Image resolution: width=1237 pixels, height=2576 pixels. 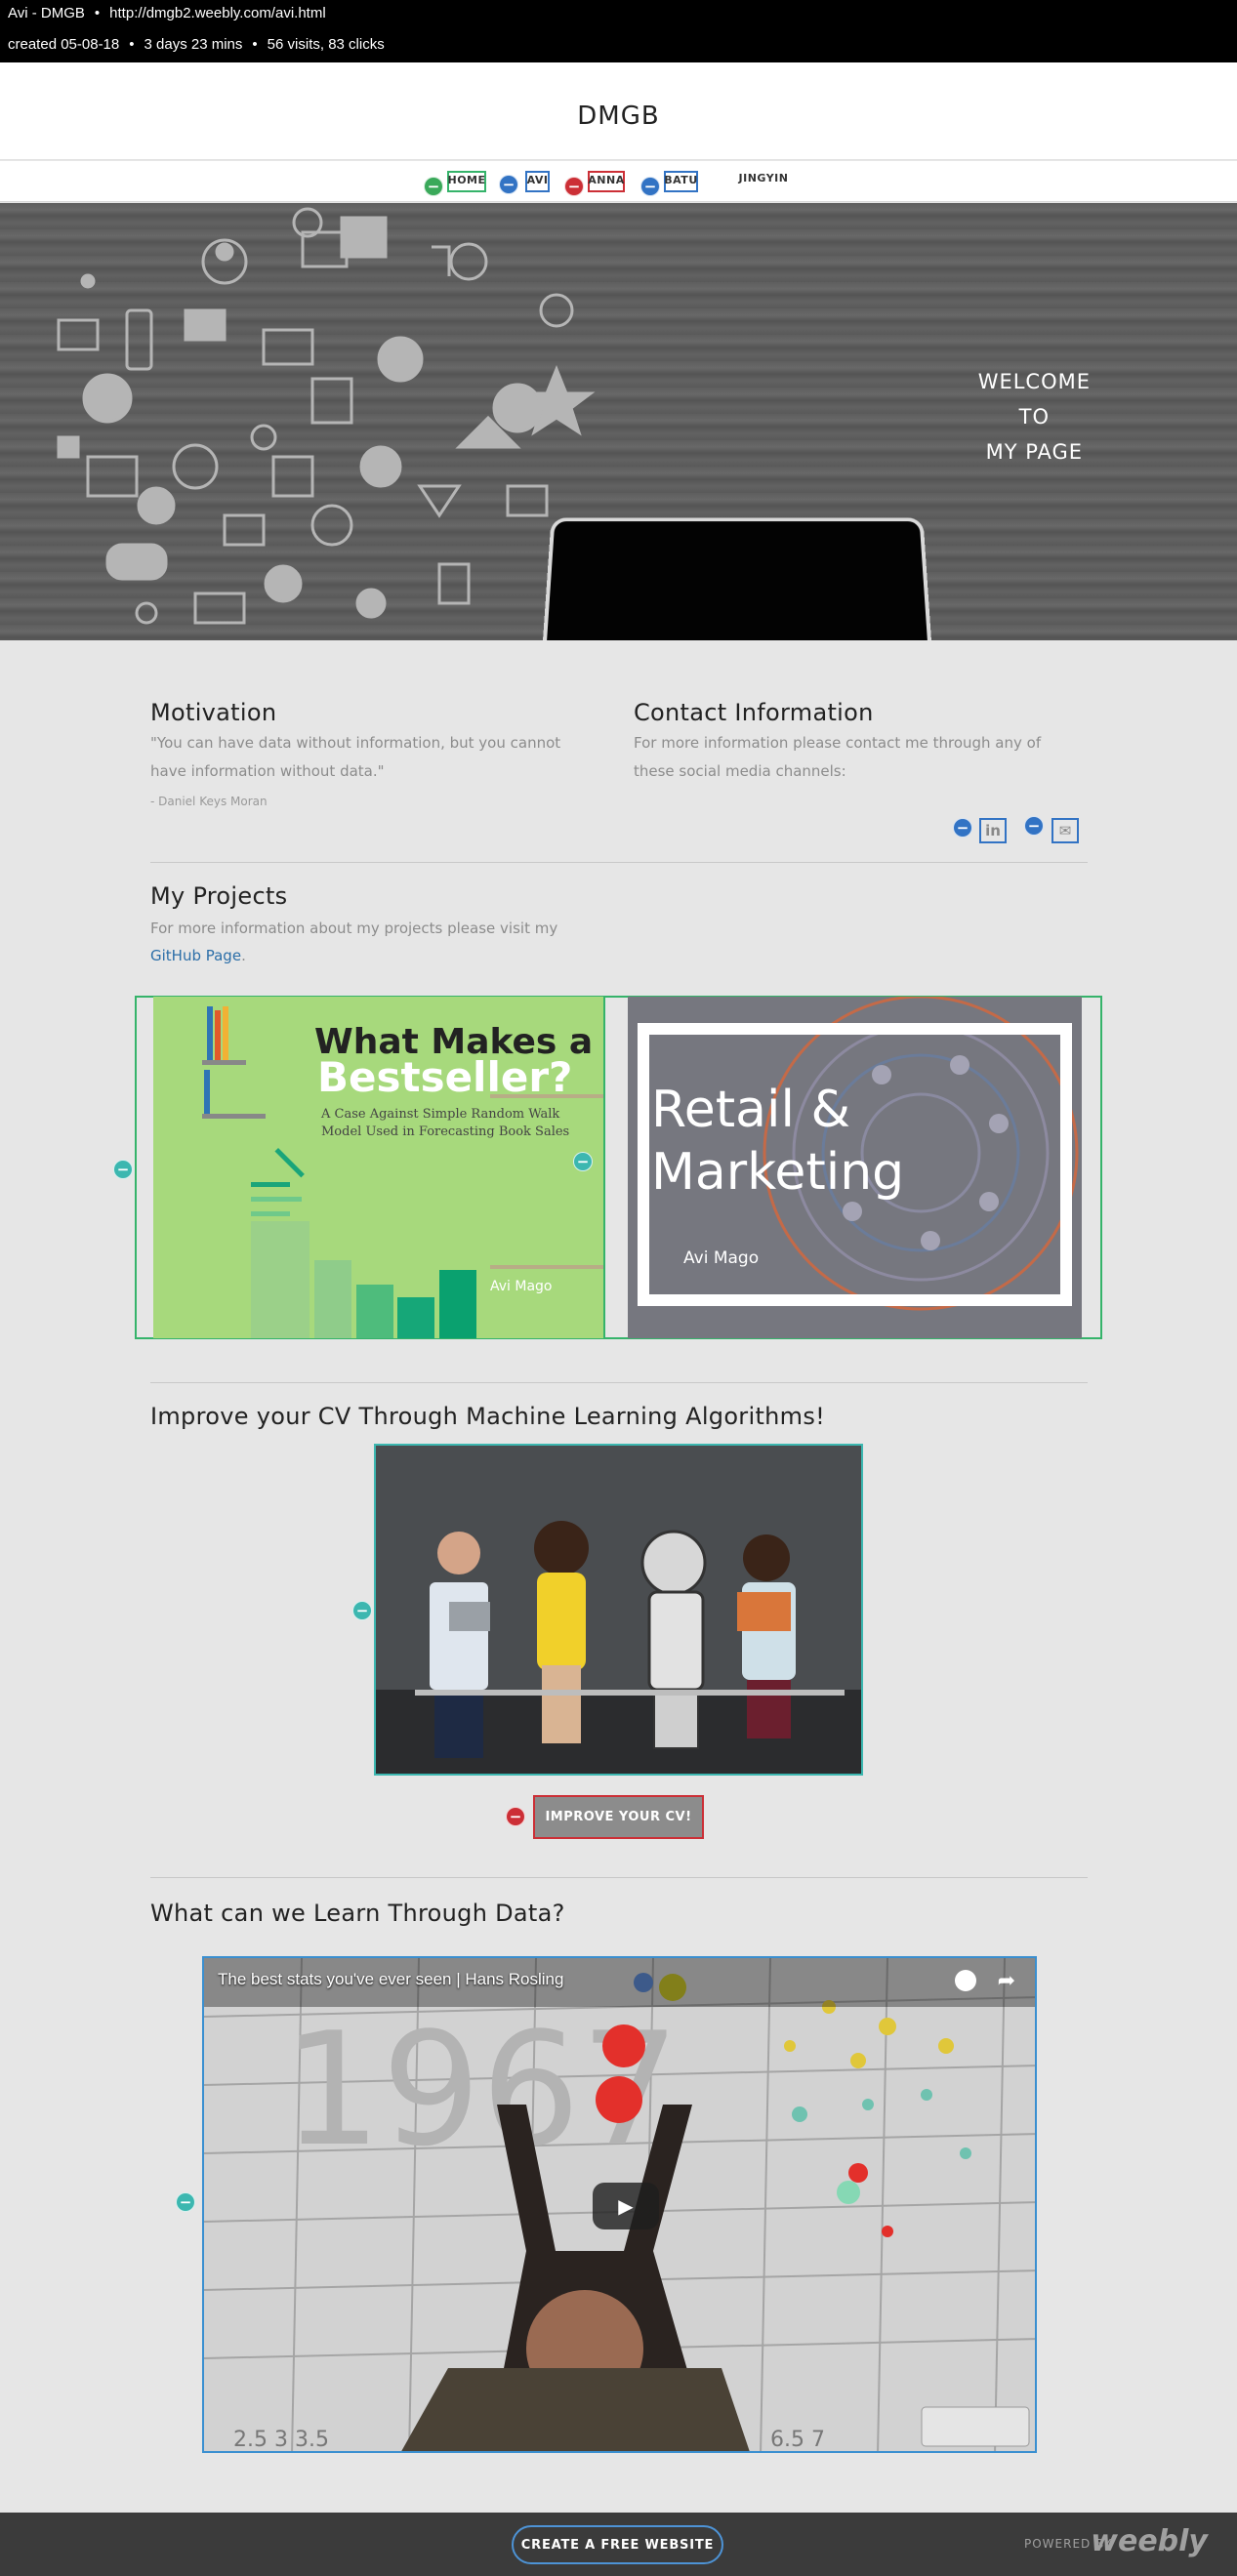 I want to click on remove-card-icon: −, so click(x=583, y=1161).